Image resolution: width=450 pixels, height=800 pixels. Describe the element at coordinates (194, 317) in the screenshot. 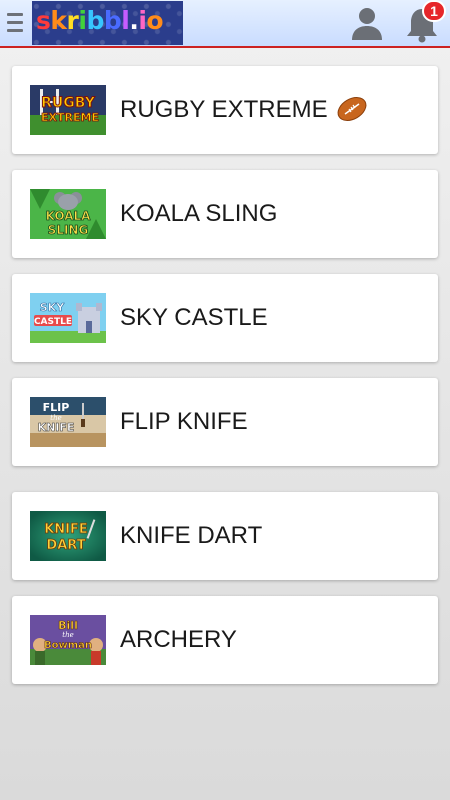

I see `game-title: SKY CASTLE` at that location.